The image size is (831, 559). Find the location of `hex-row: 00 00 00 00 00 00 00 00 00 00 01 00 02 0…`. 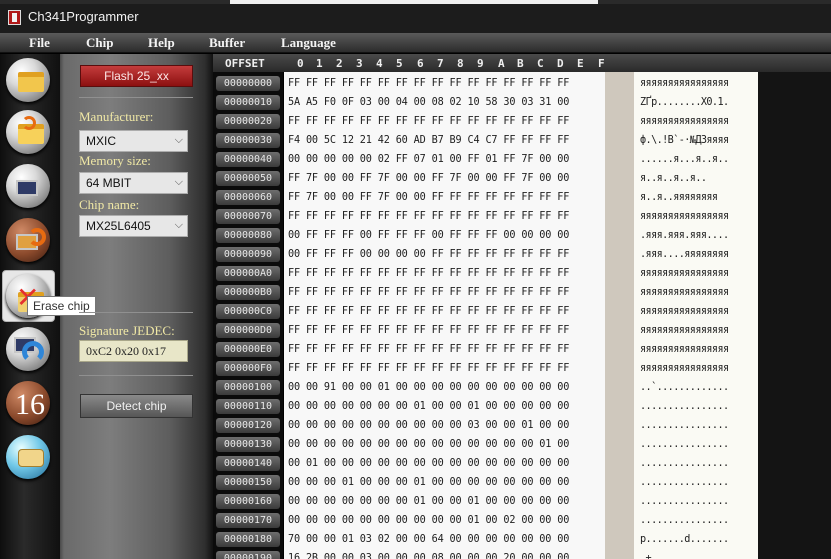

hex-row: 00 00 00 00 00 00 00 00 00 00 01 00 02 0… is located at coordinates (448, 520).